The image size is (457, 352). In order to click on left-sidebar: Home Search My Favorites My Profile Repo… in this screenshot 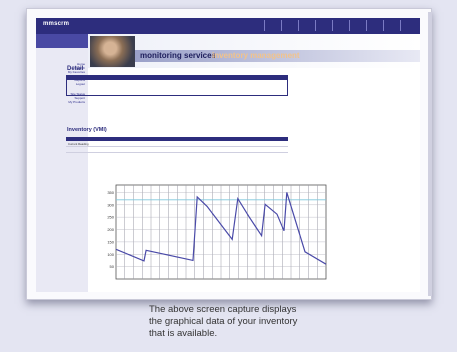, I will do `click(62, 163)`.